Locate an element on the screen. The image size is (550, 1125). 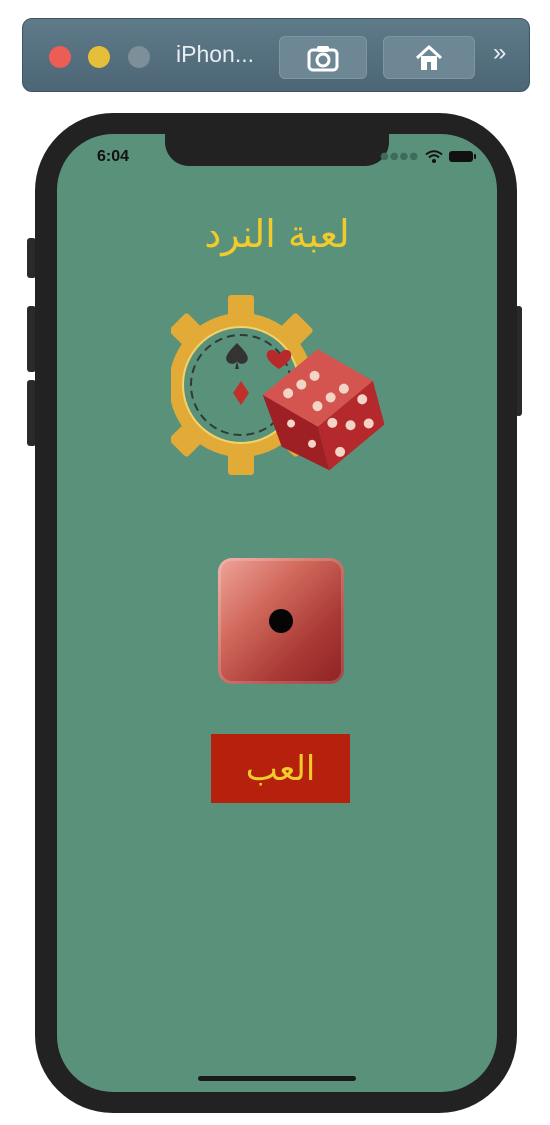
home-button is located at coordinates (429, 57).